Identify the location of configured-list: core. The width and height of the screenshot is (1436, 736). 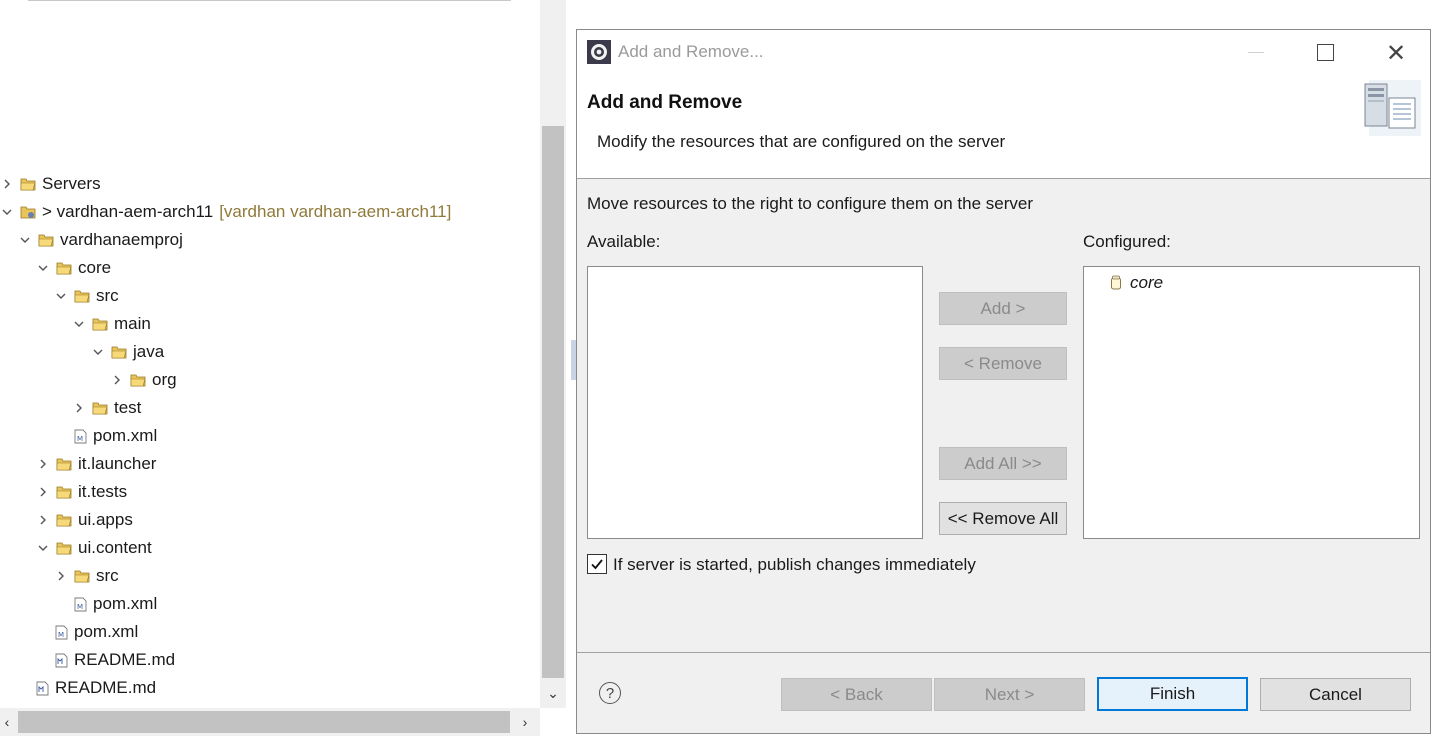
(1251, 402).